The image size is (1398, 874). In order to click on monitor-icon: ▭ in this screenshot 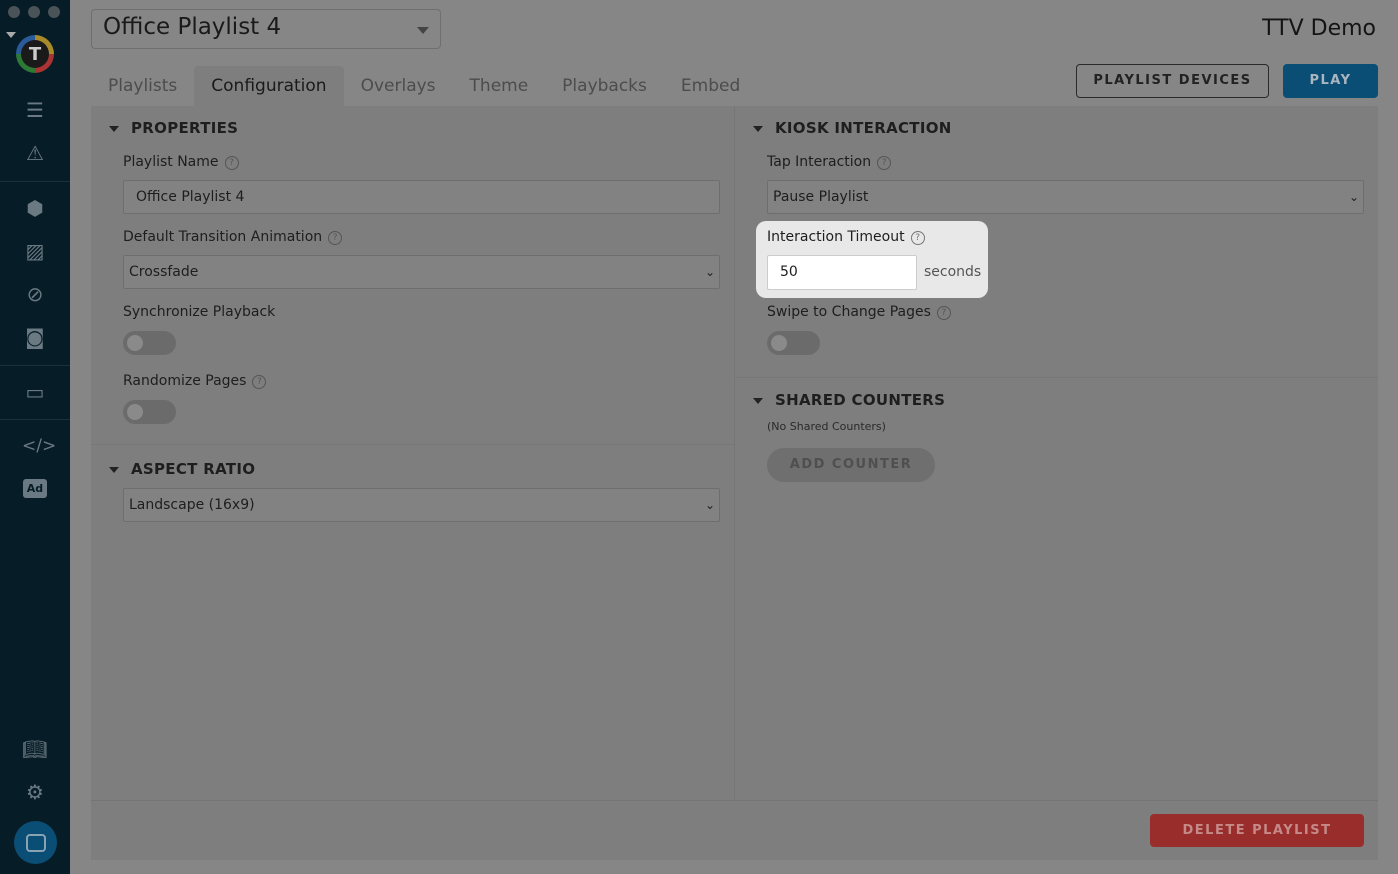, I will do `click(35, 392)`.